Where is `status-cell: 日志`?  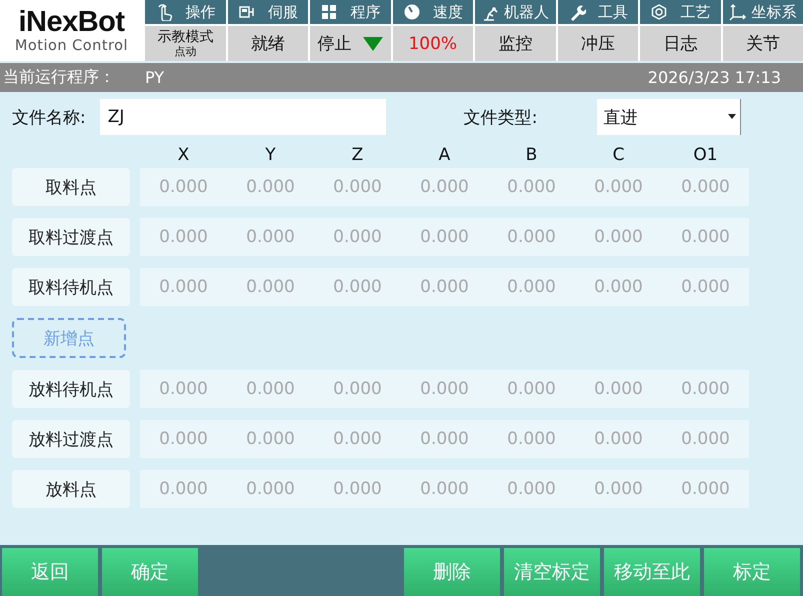
status-cell: 日志 is located at coordinates (680, 43).